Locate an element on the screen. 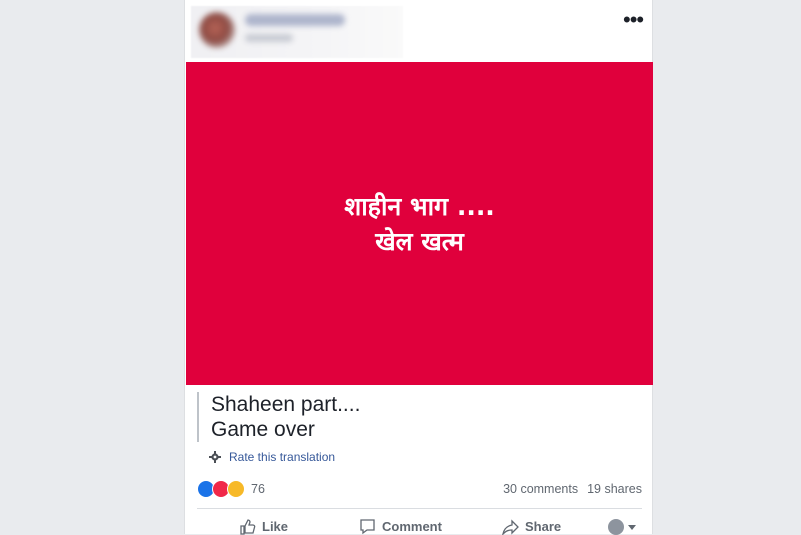  translated-caption: Shaheen part.... Game over is located at coordinates (424, 417).